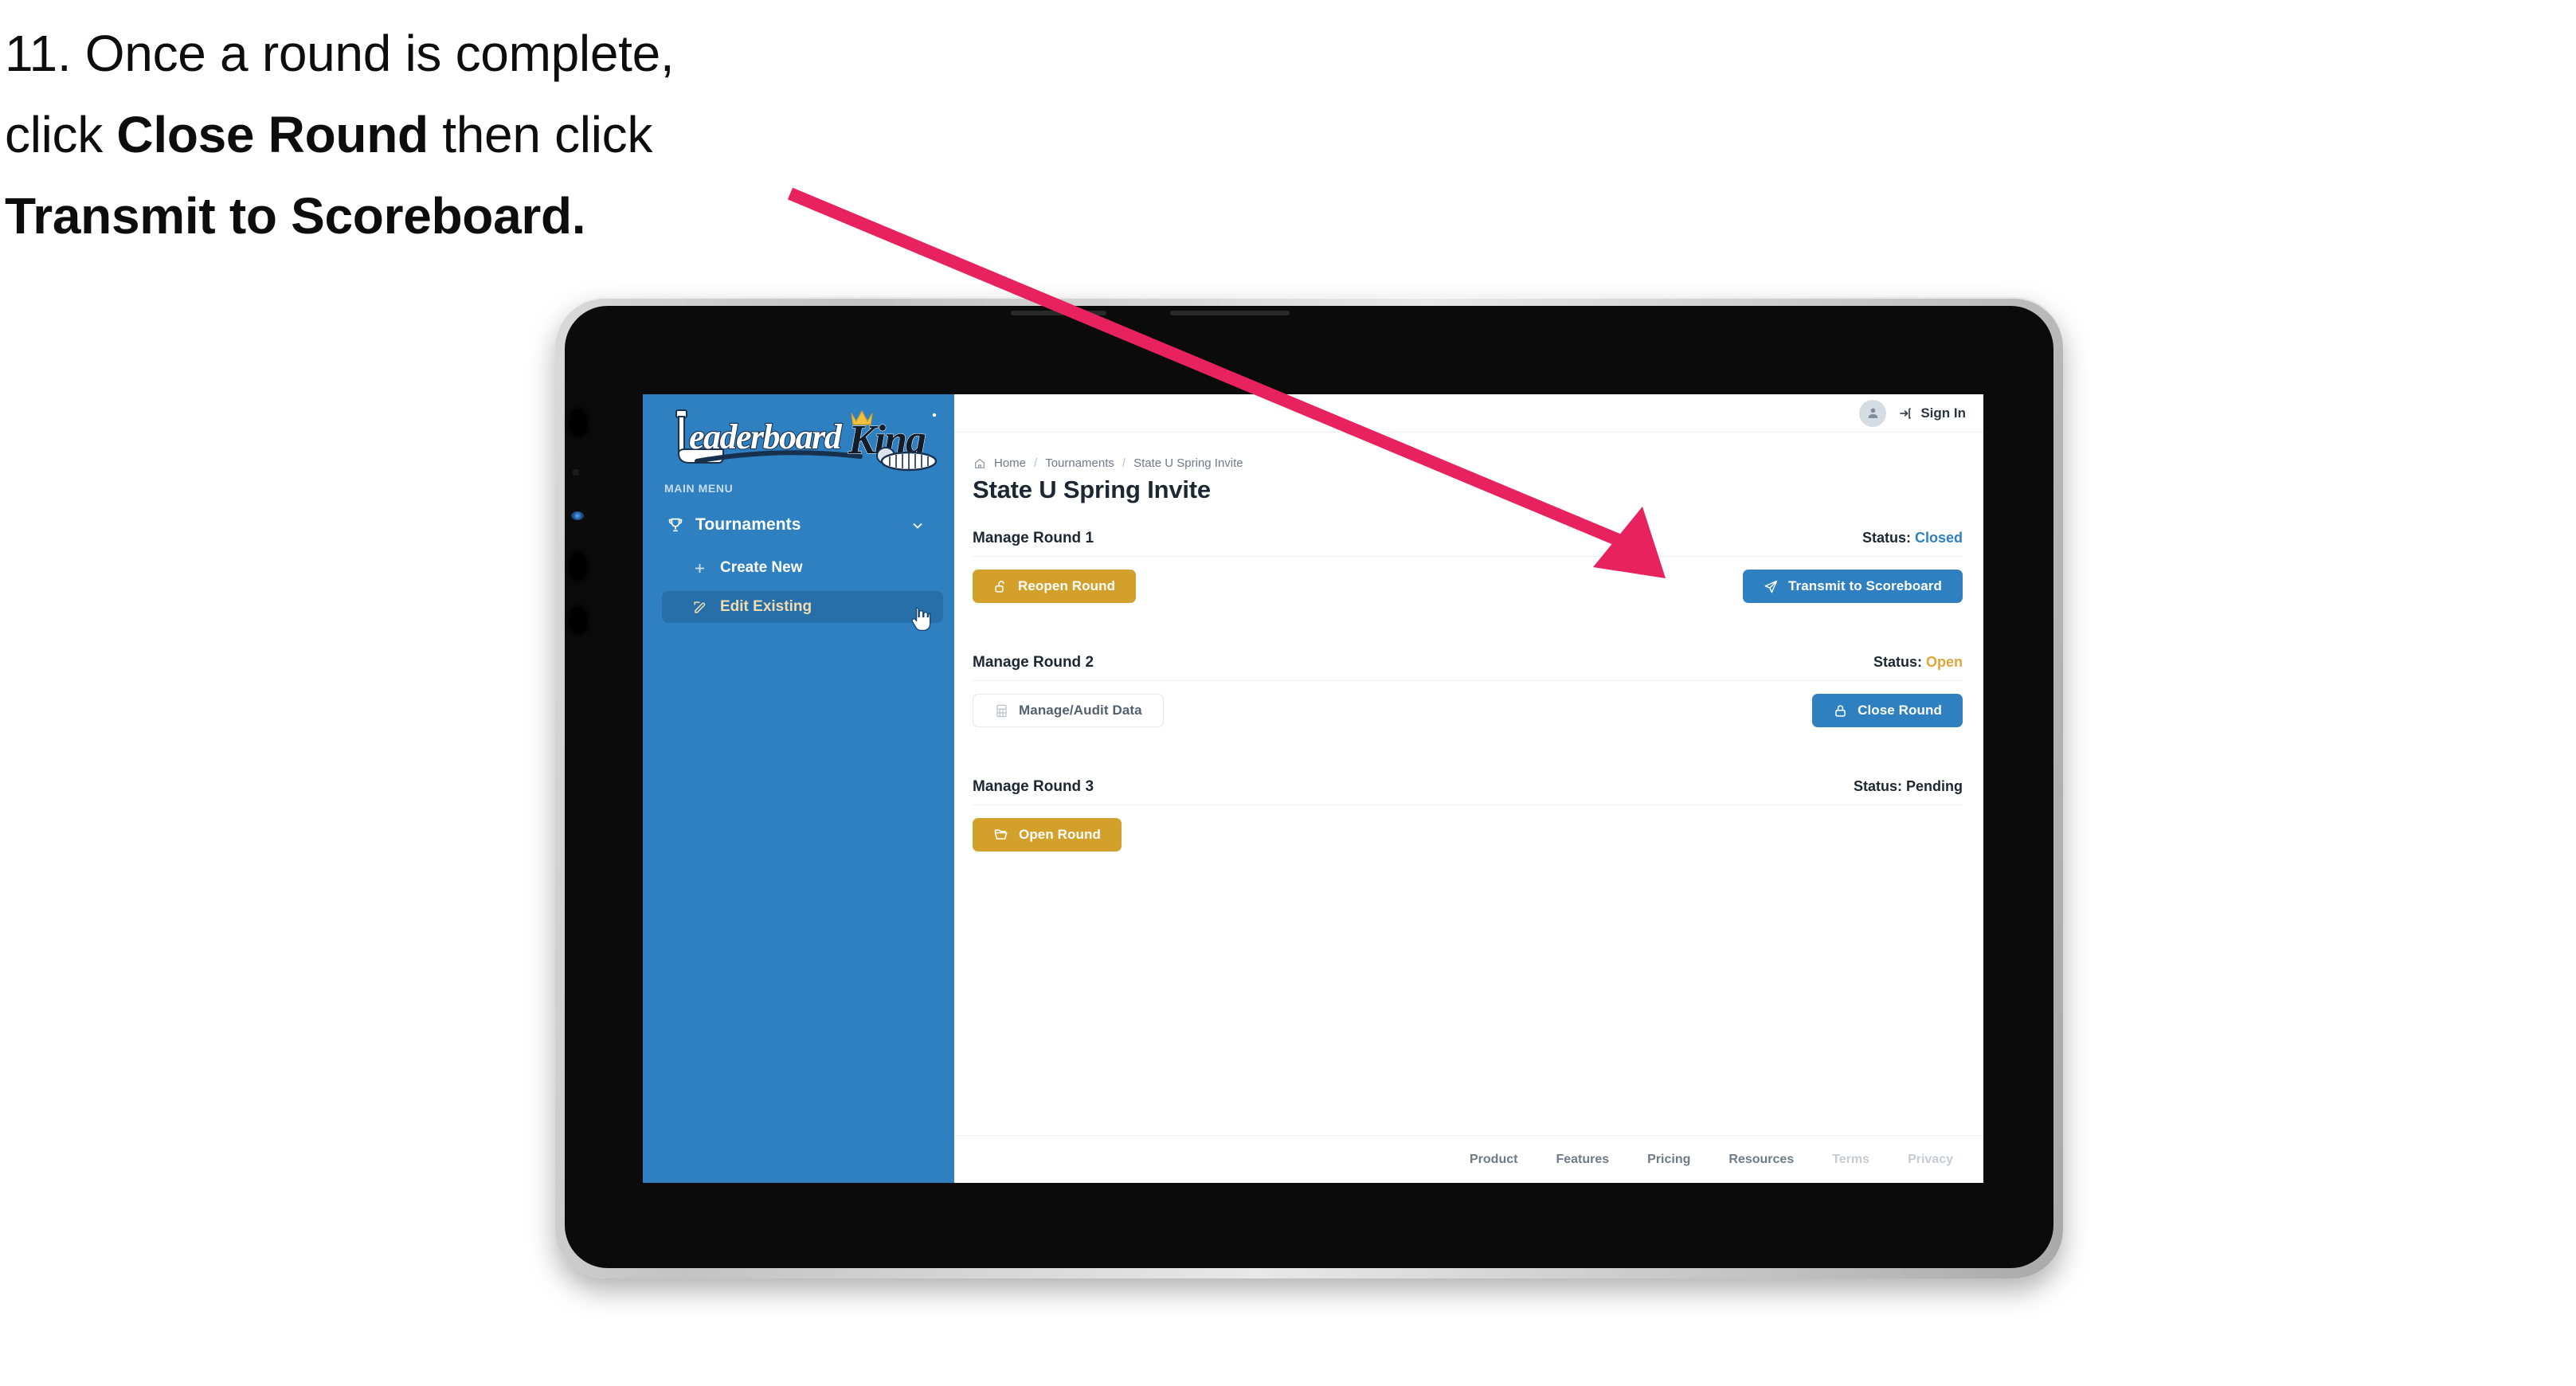 The height and width of the screenshot is (1386, 2576). Describe the element at coordinates (1850, 1160) in the screenshot. I see `footer-link-terms: Terms` at that location.